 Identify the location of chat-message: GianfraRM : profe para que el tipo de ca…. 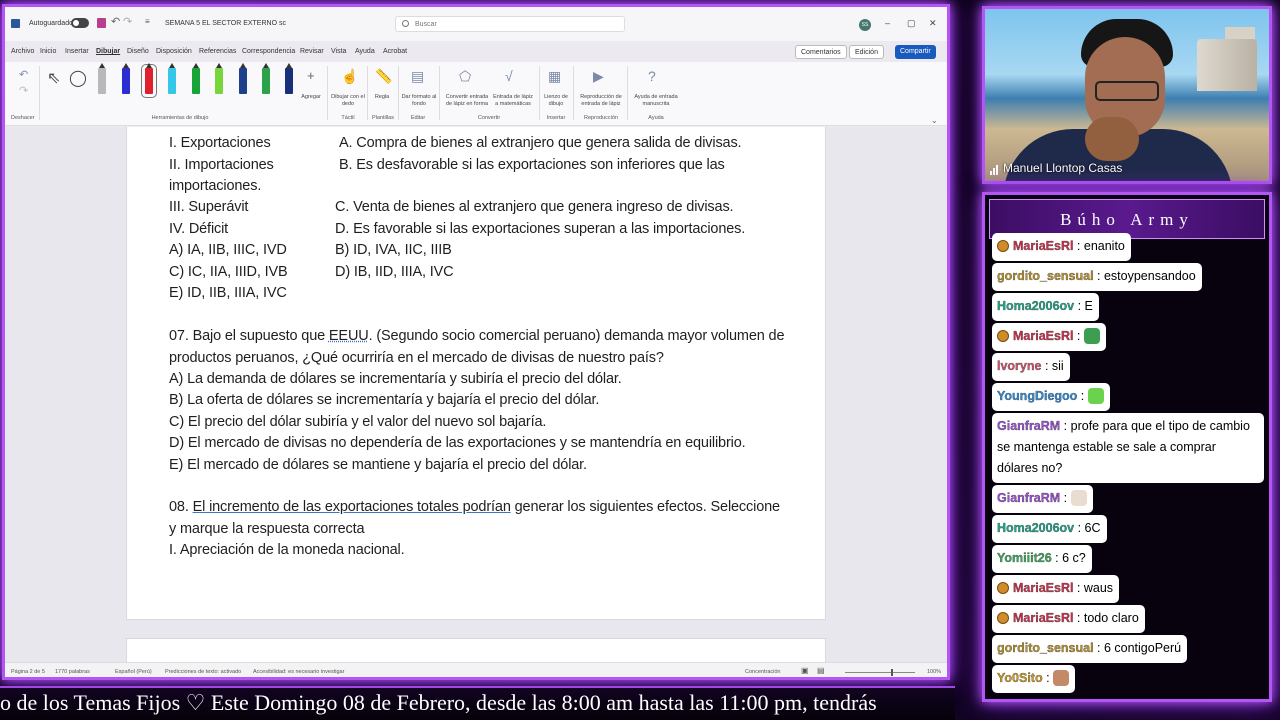
(1128, 448).